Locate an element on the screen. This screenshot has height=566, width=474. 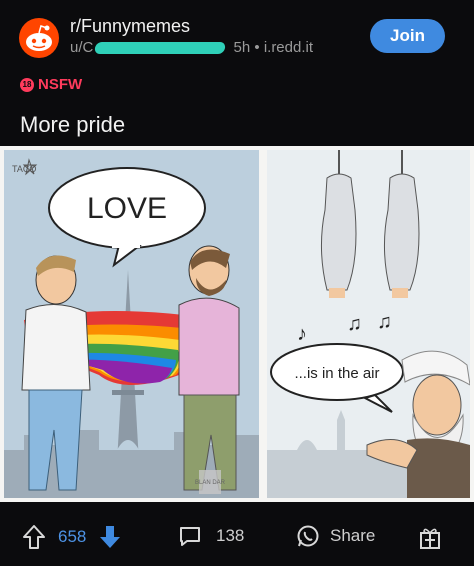
image-watermark: BLAN DAR is located at coordinates (210, 483).